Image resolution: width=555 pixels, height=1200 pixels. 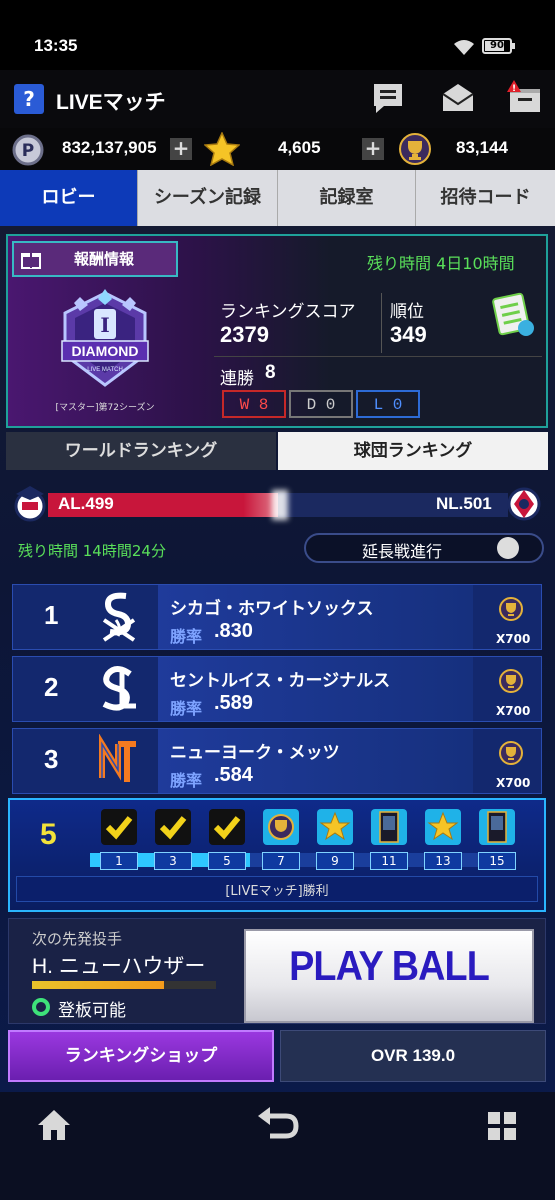 What do you see at coordinates (54, 1125) in the screenshot?
I see `home-icon` at bounding box center [54, 1125].